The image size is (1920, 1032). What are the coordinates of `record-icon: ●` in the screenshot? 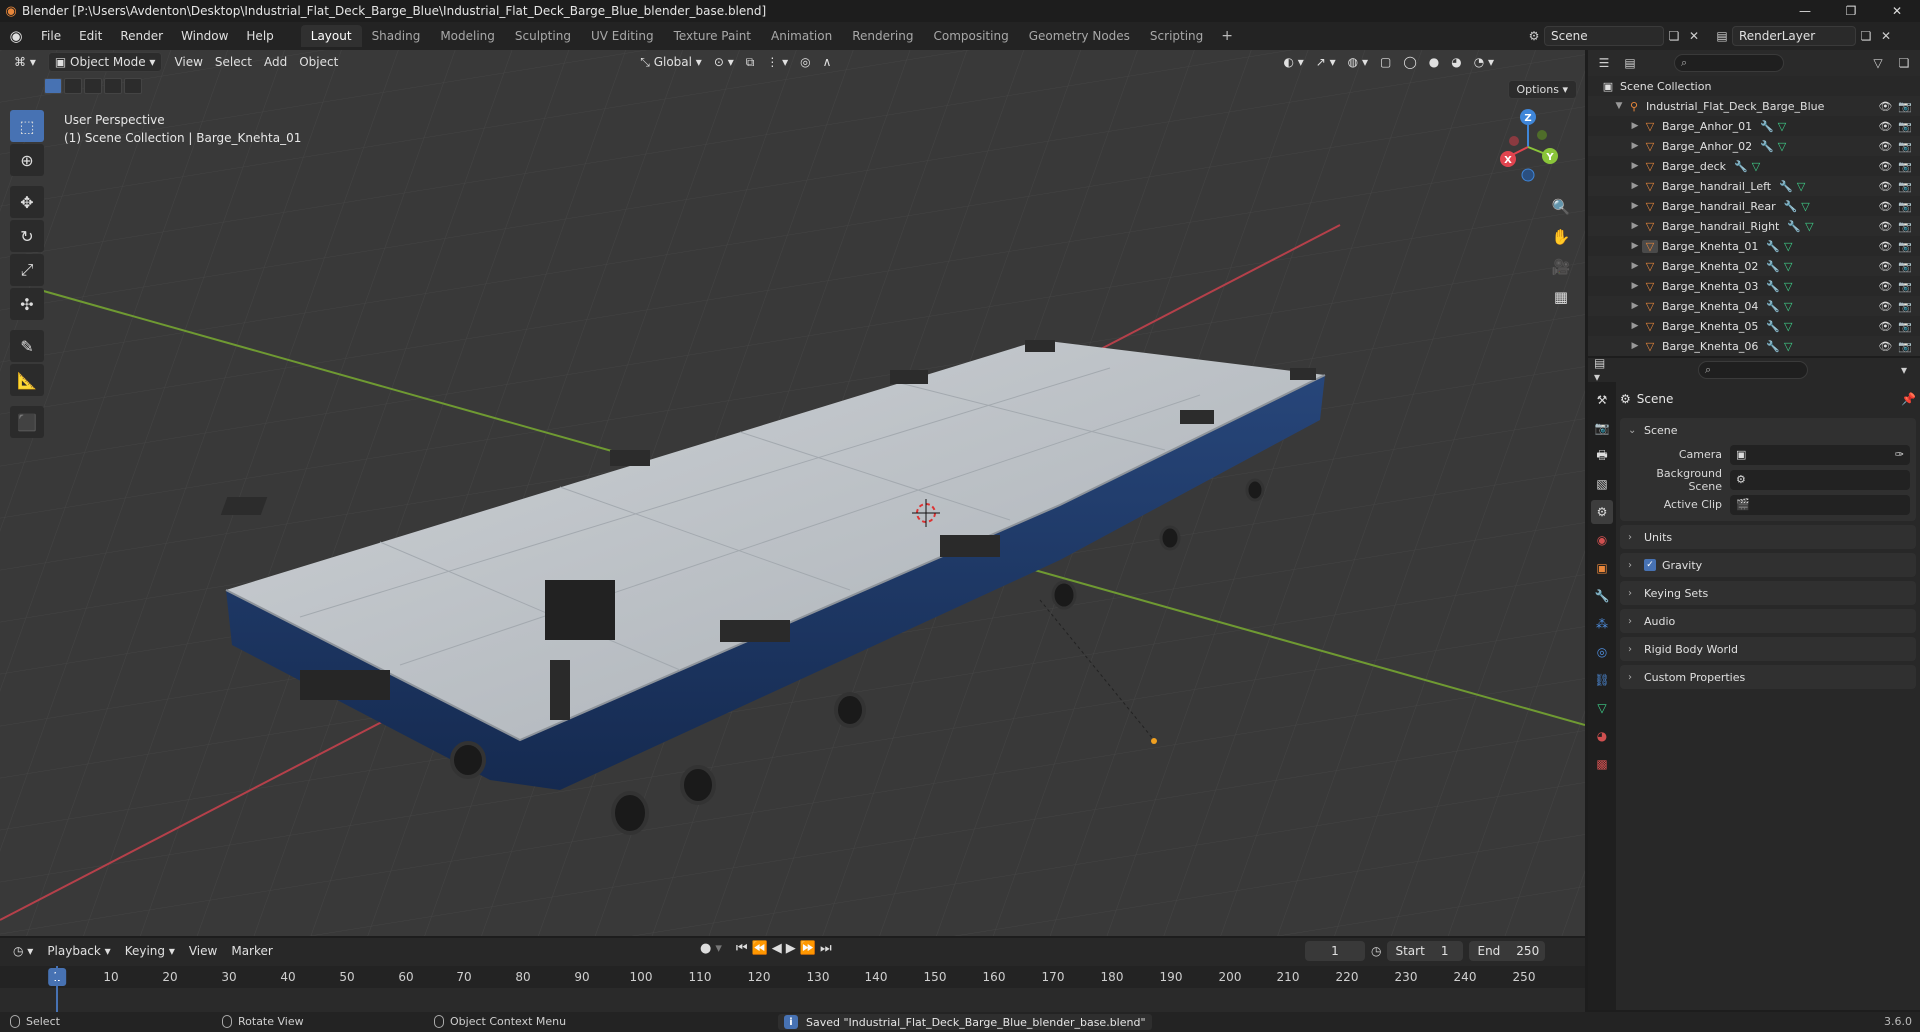 It's located at (705, 948).